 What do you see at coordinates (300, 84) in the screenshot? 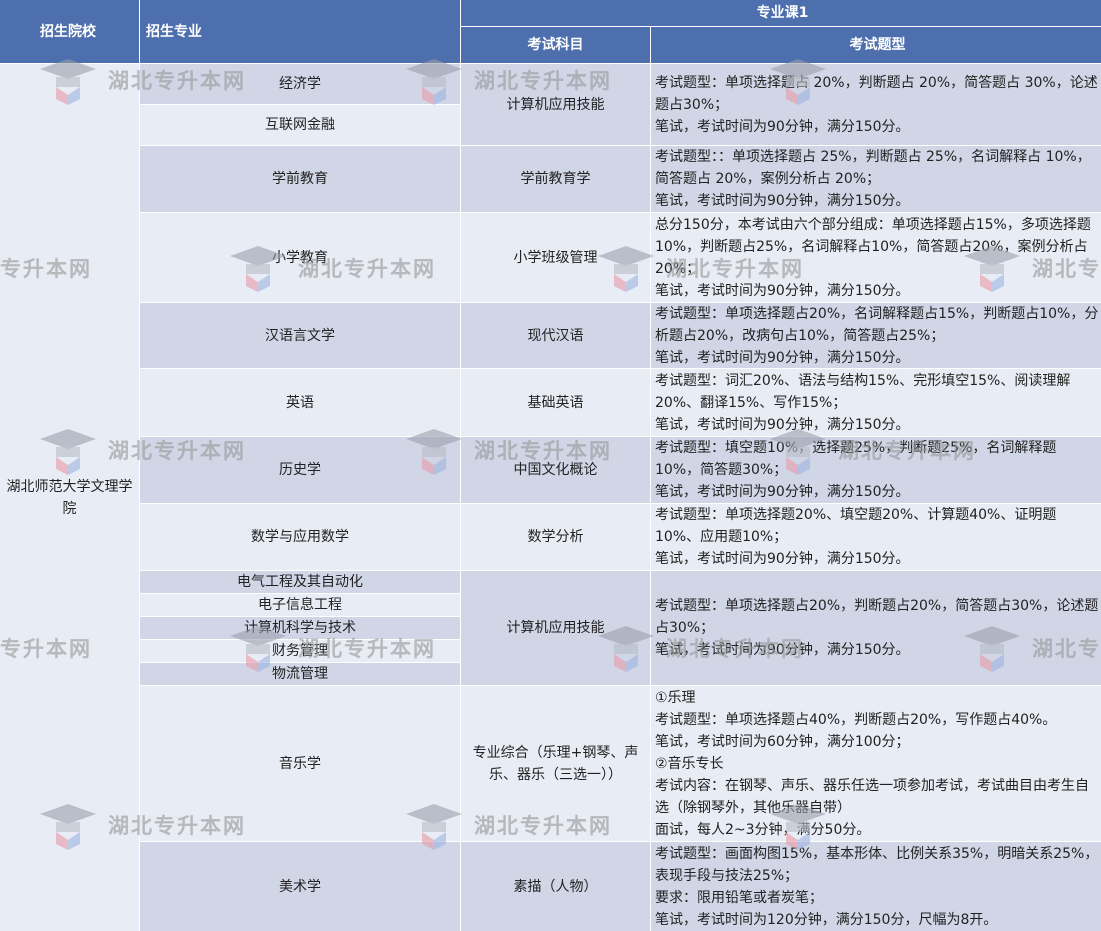
I see `major-cell: 经济学` at bounding box center [300, 84].